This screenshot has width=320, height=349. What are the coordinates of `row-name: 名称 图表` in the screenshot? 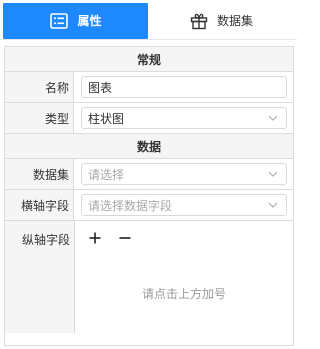 It's located at (149, 87).